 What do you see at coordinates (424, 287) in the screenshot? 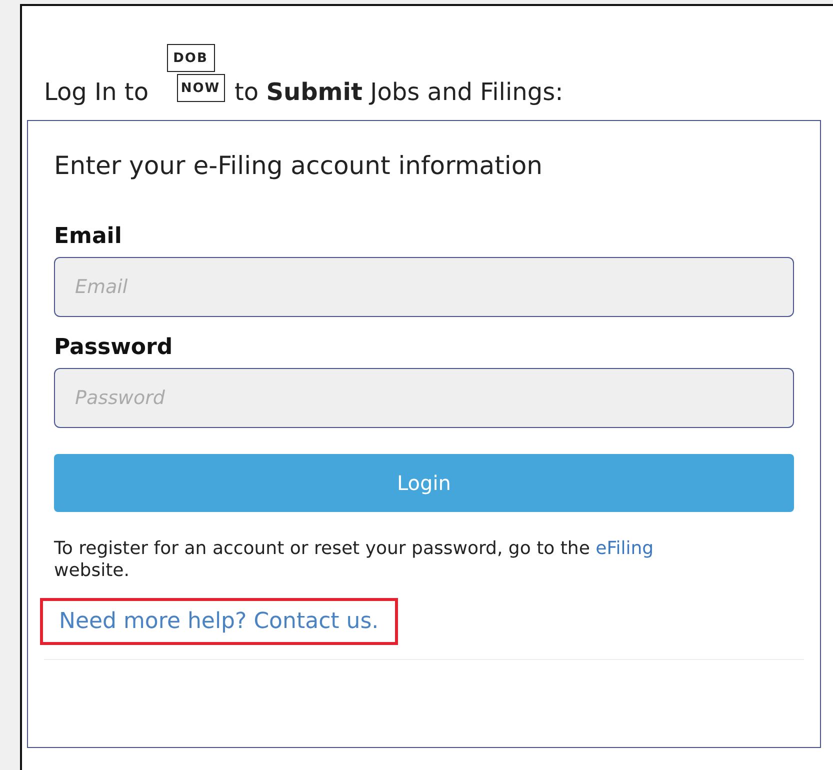
I see `input-field: Email` at bounding box center [424, 287].